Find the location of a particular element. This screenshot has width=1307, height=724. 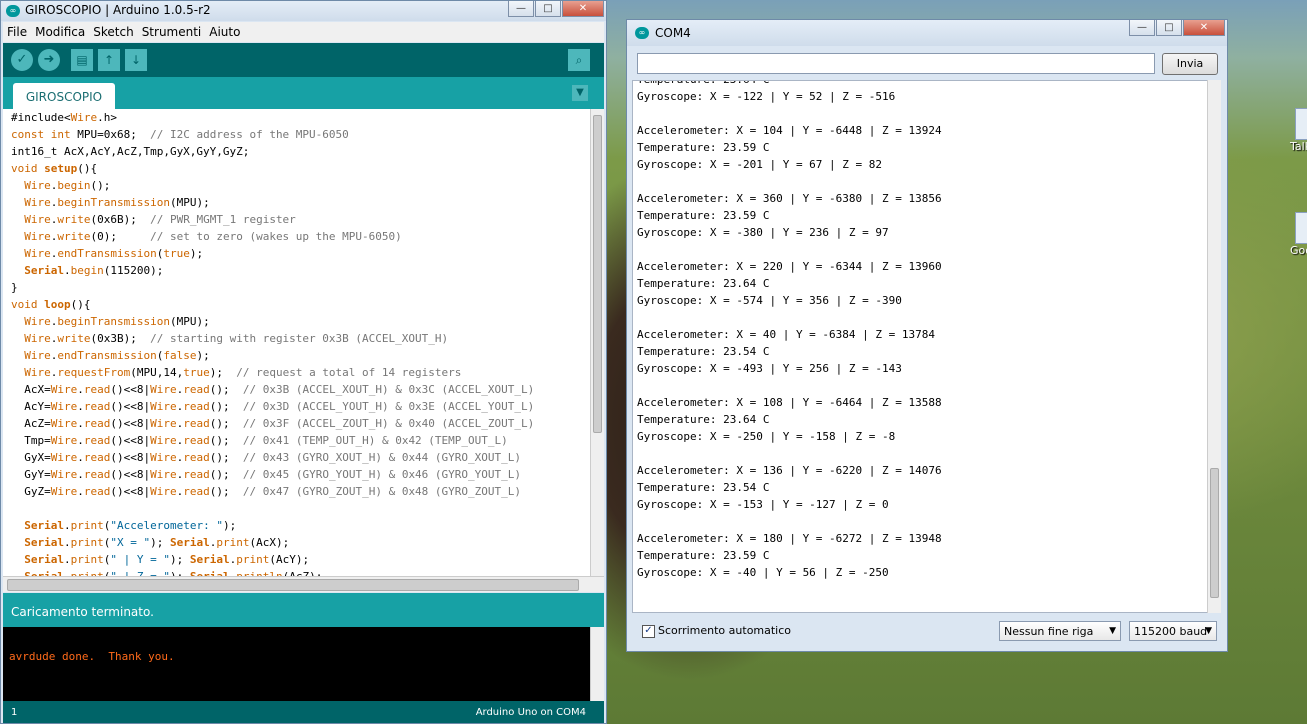

save-sketch-button: ↓ is located at coordinates (136, 60).